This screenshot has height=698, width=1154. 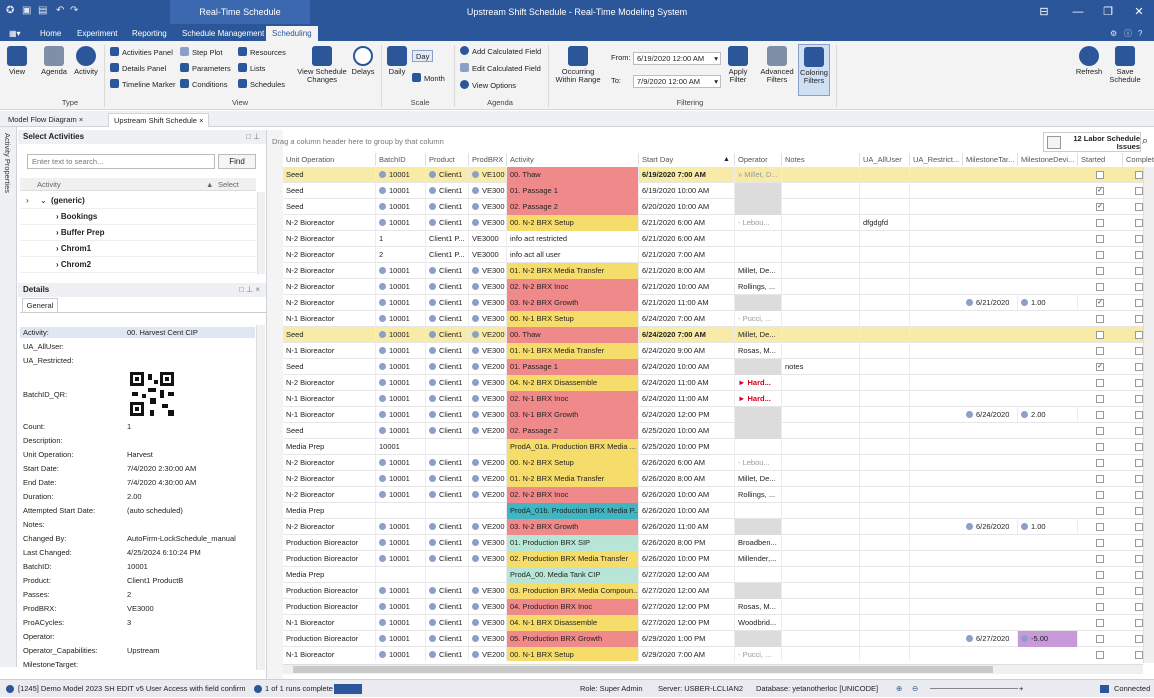 What do you see at coordinates (488, 239) in the screenshot?
I see `cell-prod-brx: VE3000` at bounding box center [488, 239].